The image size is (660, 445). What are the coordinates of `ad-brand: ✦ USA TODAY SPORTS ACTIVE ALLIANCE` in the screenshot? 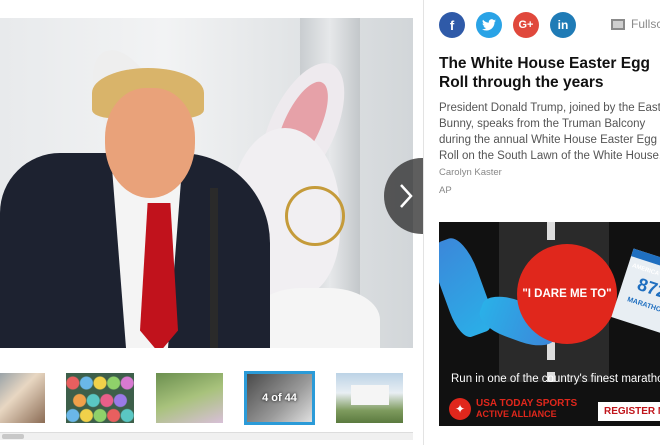 It's located at (513, 409).